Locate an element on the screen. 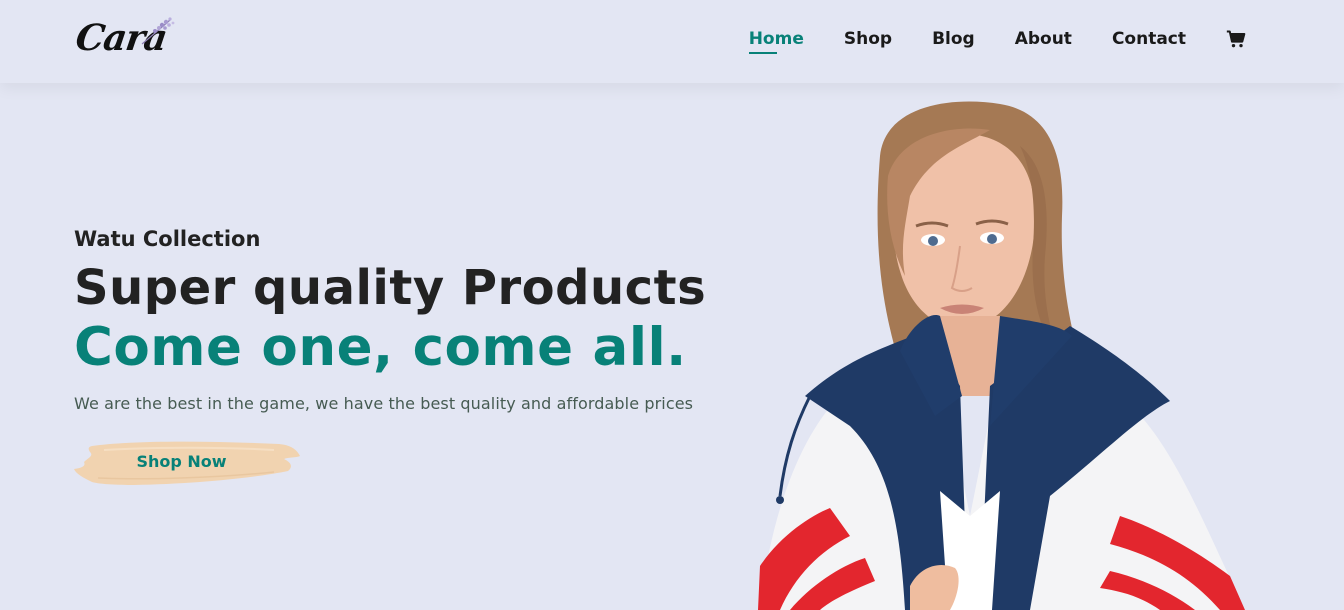 The width and height of the screenshot is (1344, 610). shop-now-button: Shop Now is located at coordinates (188, 463).